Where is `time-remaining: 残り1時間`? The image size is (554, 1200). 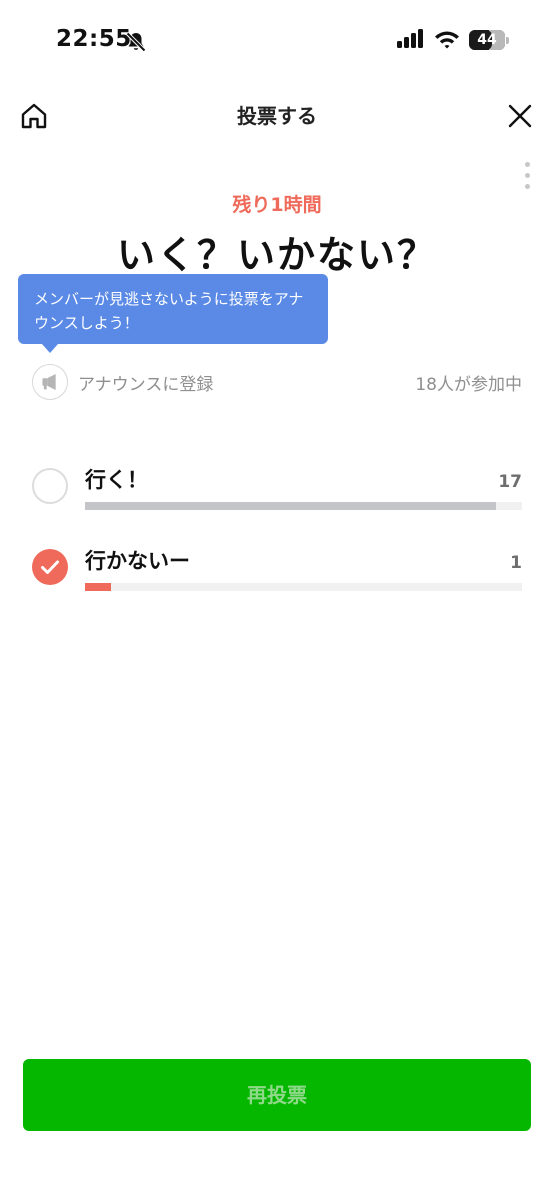 time-remaining: 残り1時間 is located at coordinates (277, 205).